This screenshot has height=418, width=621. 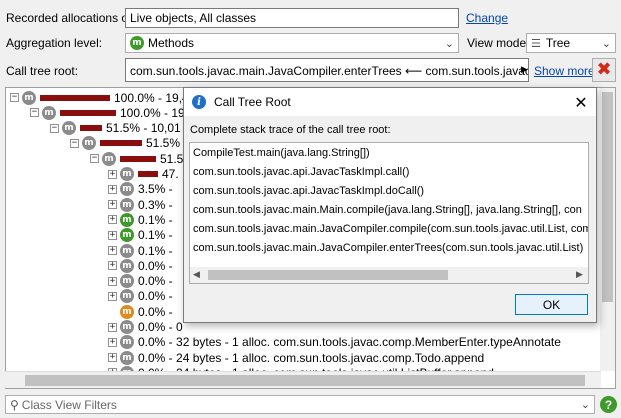 I want to click on tree-row-label: 3.5% -, so click(x=155, y=189).